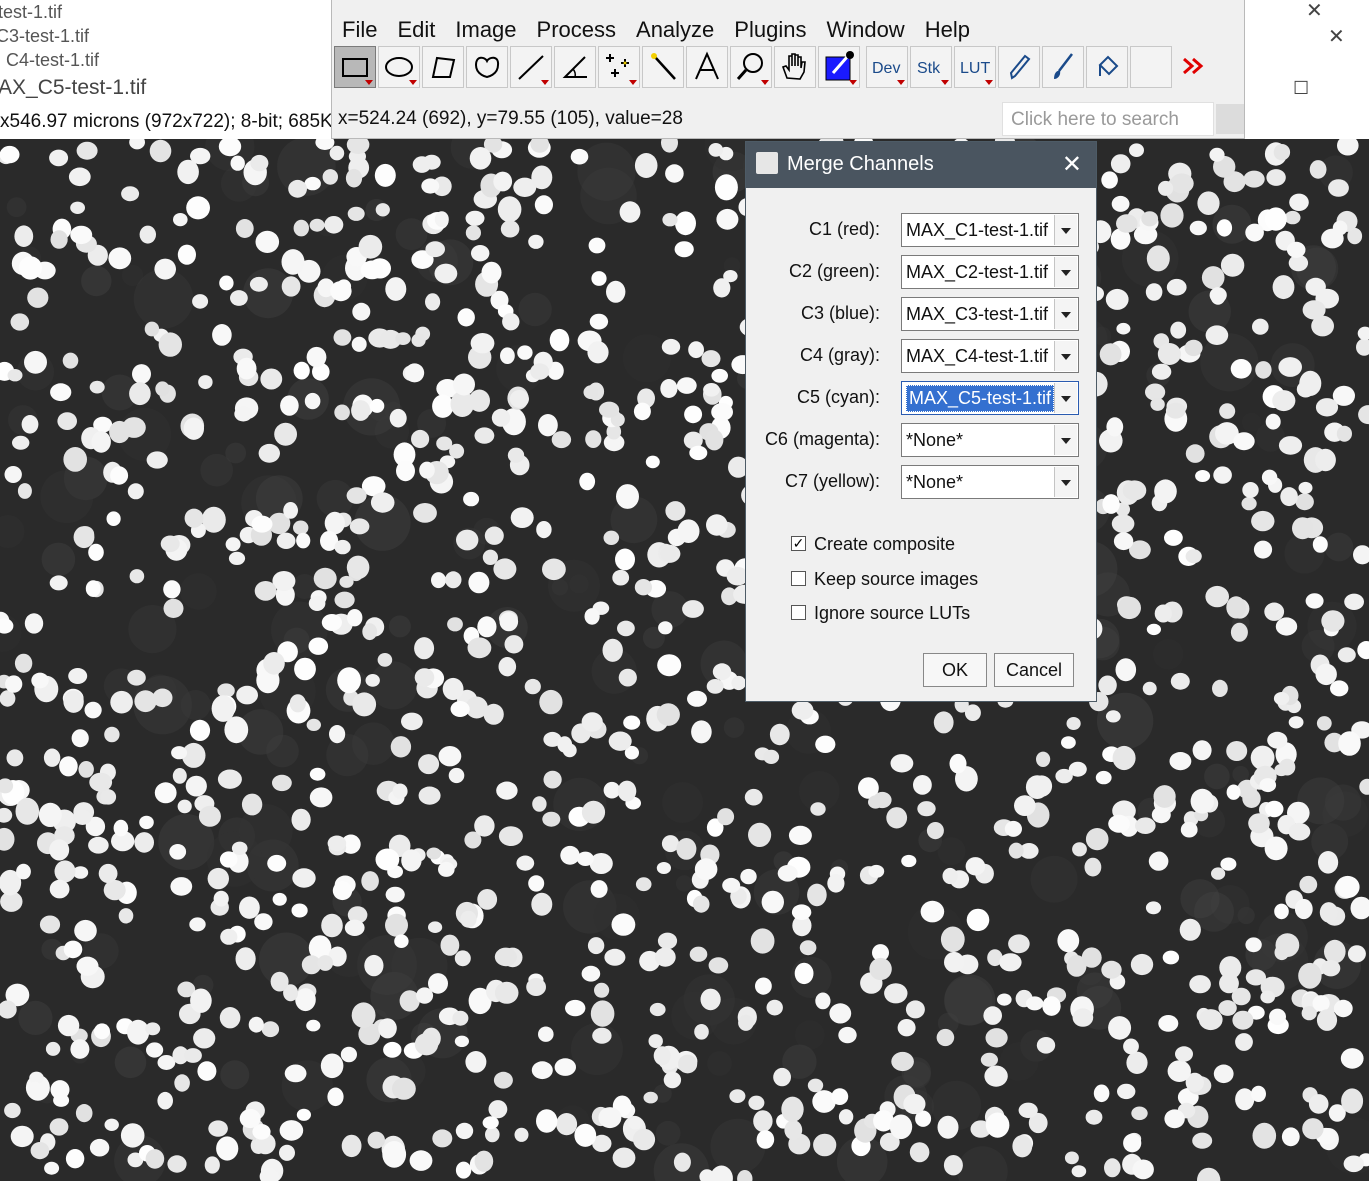 The width and height of the screenshot is (1369, 1181). Describe the element at coordinates (977, 272) in the screenshot. I see `selected-value: MAX_C2-test-1.tif` at that location.